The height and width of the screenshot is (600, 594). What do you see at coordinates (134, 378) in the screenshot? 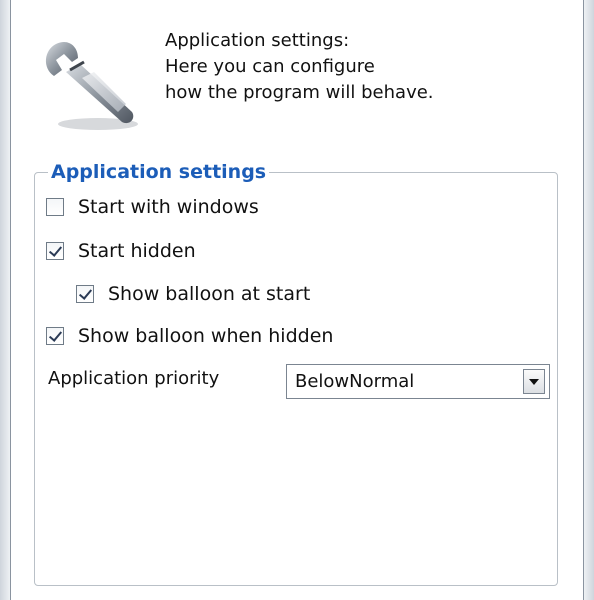
I see `application-priority-label: Application priority` at bounding box center [134, 378].